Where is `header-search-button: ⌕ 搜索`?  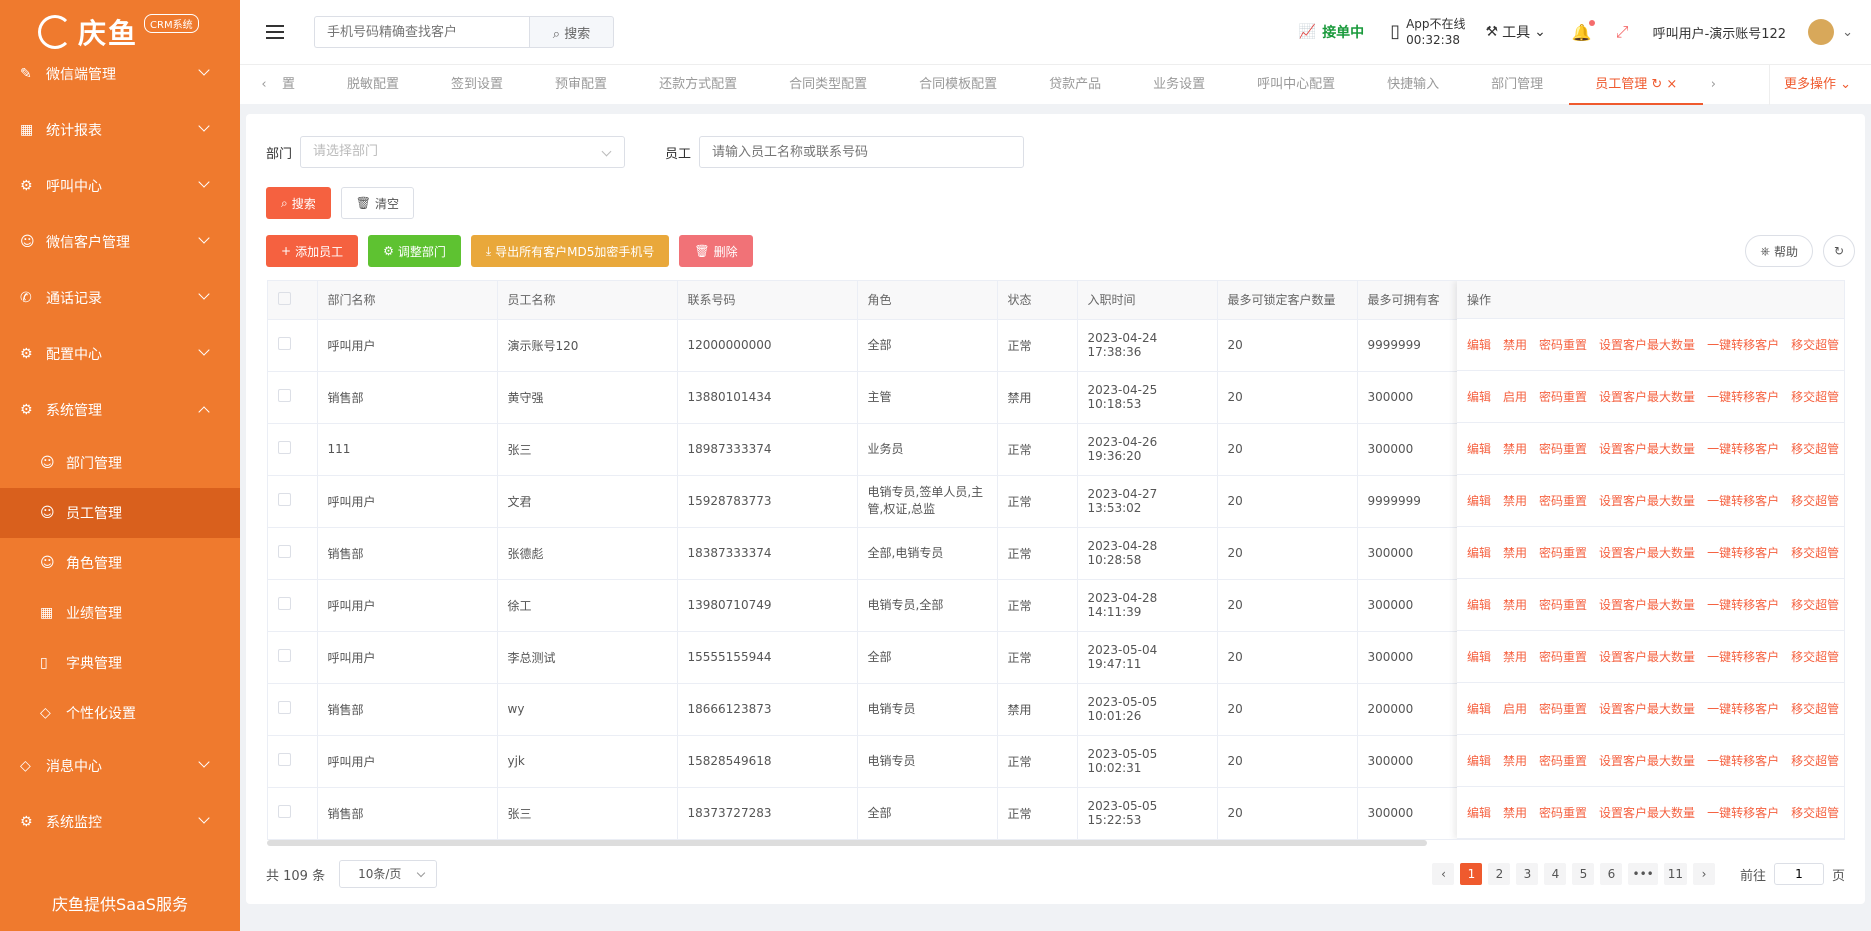 header-search-button: ⌕ 搜索 is located at coordinates (571, 32).